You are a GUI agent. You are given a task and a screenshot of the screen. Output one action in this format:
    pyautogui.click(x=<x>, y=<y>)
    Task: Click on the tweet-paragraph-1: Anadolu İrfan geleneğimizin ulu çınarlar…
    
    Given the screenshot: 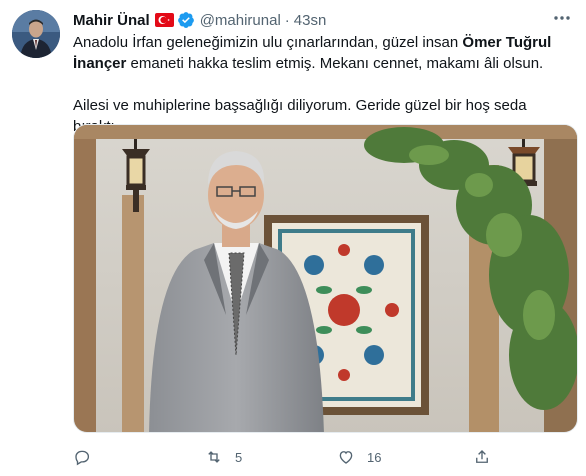 What is the action you would take?
    pyautogui.click(x=323, y=53)
    